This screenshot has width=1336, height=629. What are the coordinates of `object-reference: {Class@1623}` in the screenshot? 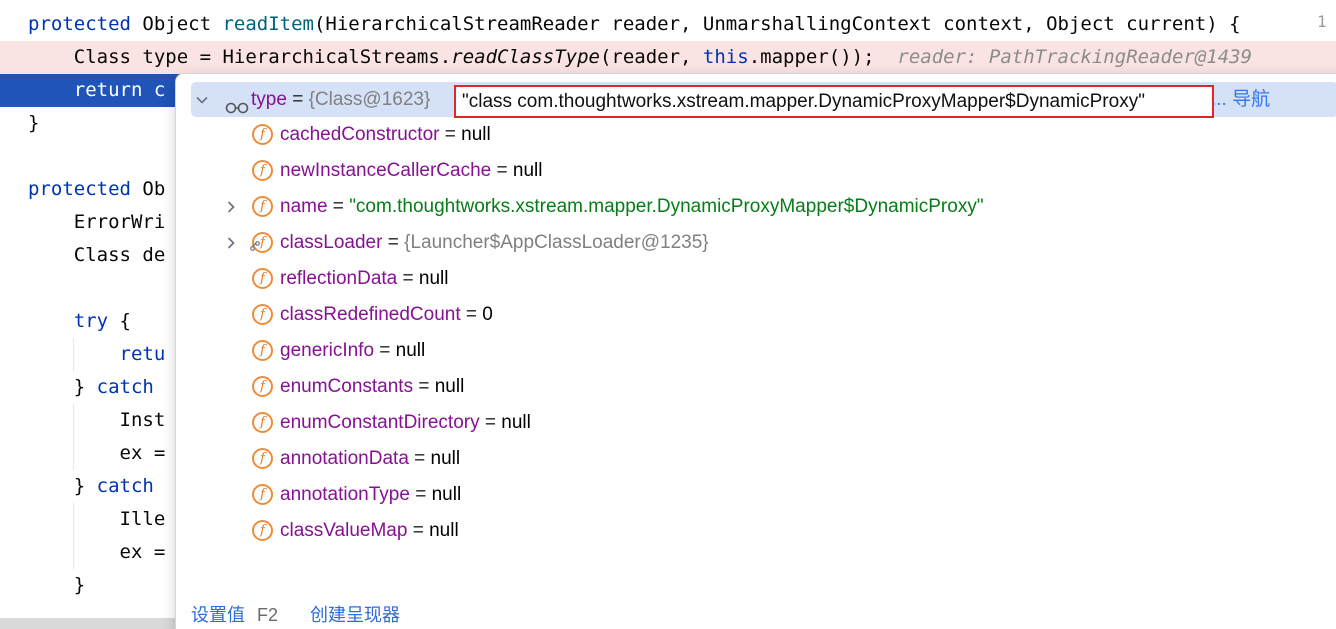 It's located at (369, 99).